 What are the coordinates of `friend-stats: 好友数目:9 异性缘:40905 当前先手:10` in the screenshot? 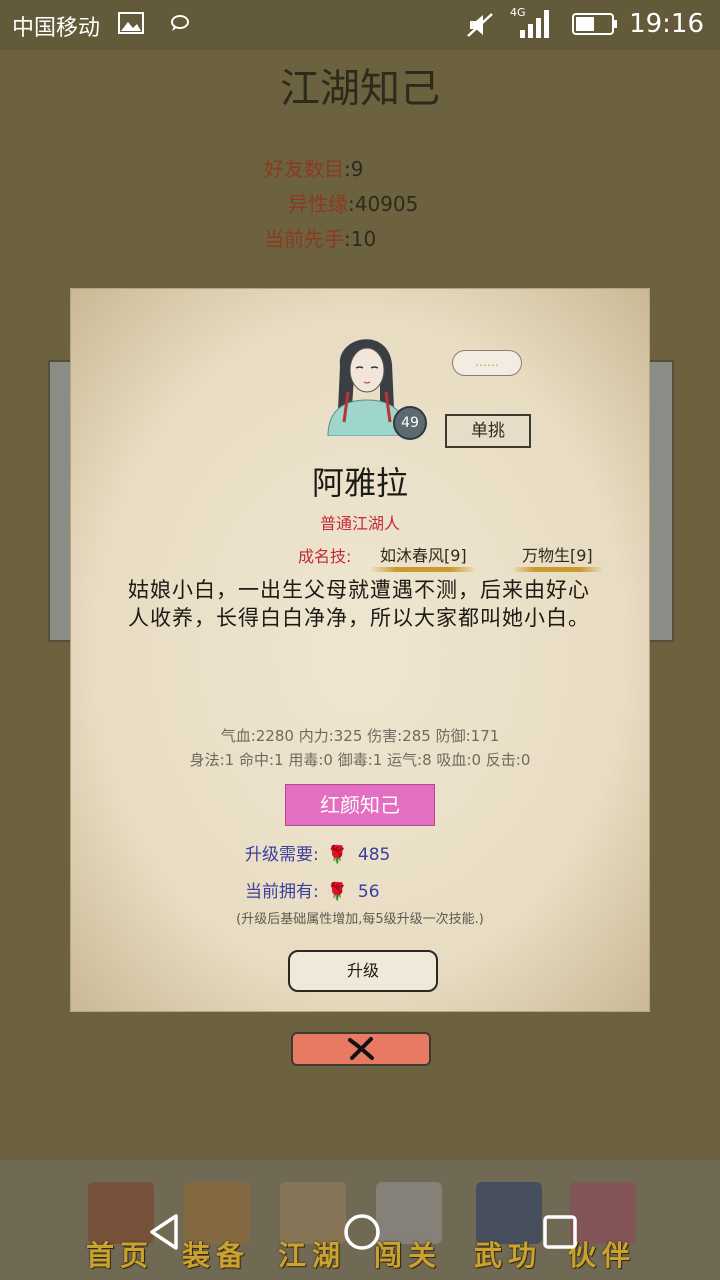 It's located at (341, 204).